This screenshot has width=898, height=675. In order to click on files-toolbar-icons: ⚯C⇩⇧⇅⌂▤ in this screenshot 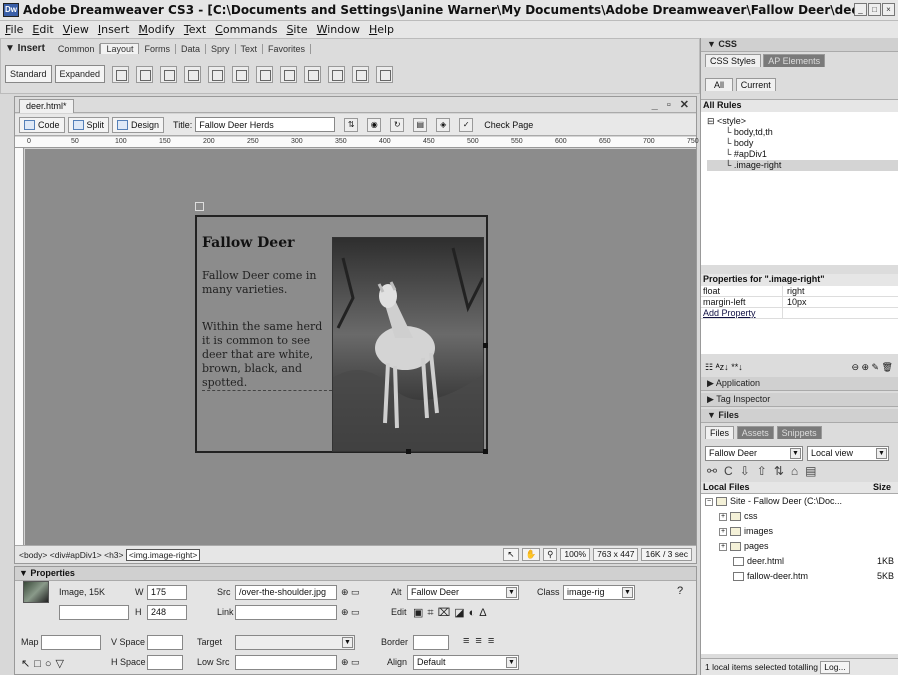, I will do `click(765, 471)`.